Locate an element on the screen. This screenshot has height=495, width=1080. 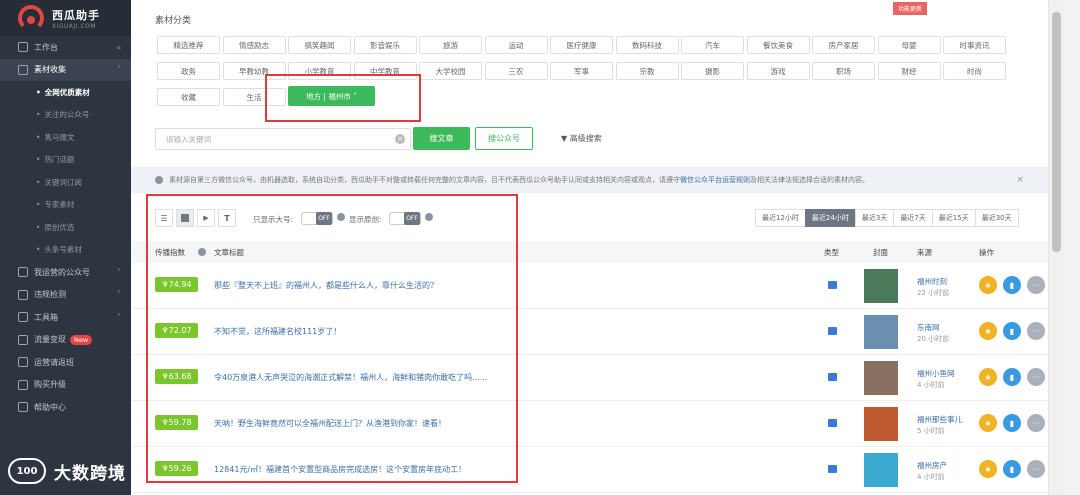
article-title-link: 天呐！野生海鲜竟然可以全福州配送上门？从渔港到你家！速看！ is located at coordinates (330, 423).